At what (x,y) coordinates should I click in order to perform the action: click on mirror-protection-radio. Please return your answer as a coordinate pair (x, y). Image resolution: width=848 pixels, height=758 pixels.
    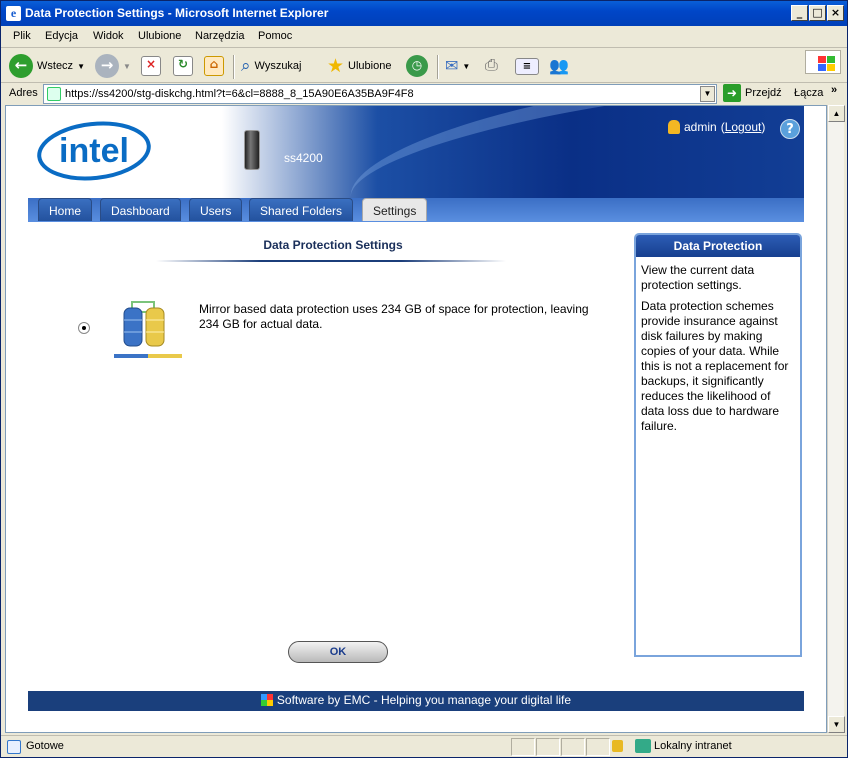
    Looking at the image, I should click on (84, 328).